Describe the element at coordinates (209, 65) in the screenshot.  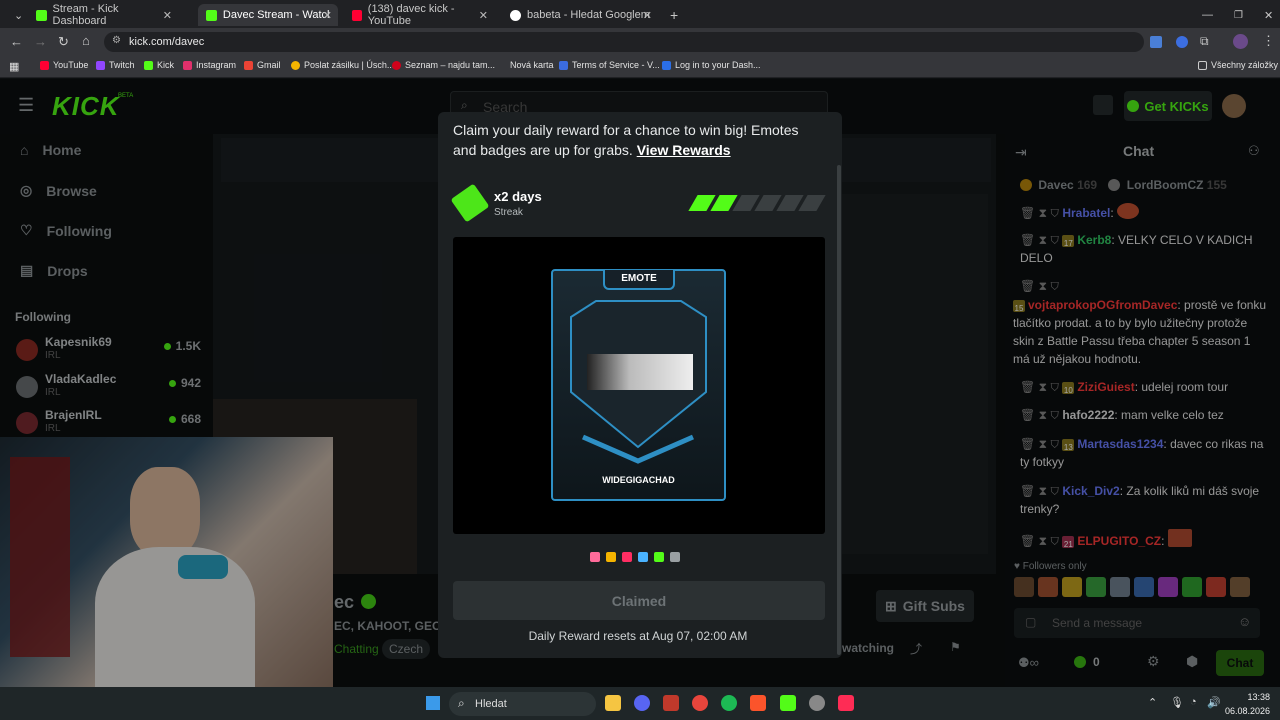
I see `bookmark-instagram: Instagram` at that location.